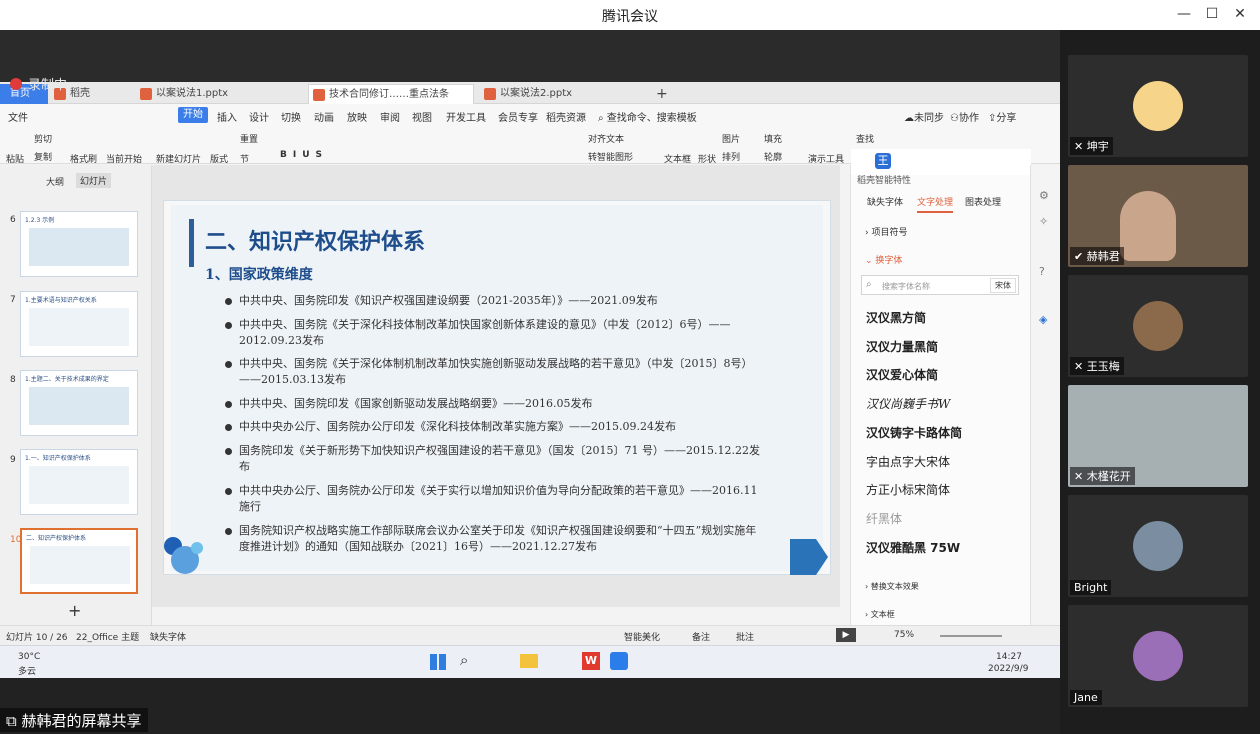  I want to click on textbox-button: 文本框, so click(677, 158).